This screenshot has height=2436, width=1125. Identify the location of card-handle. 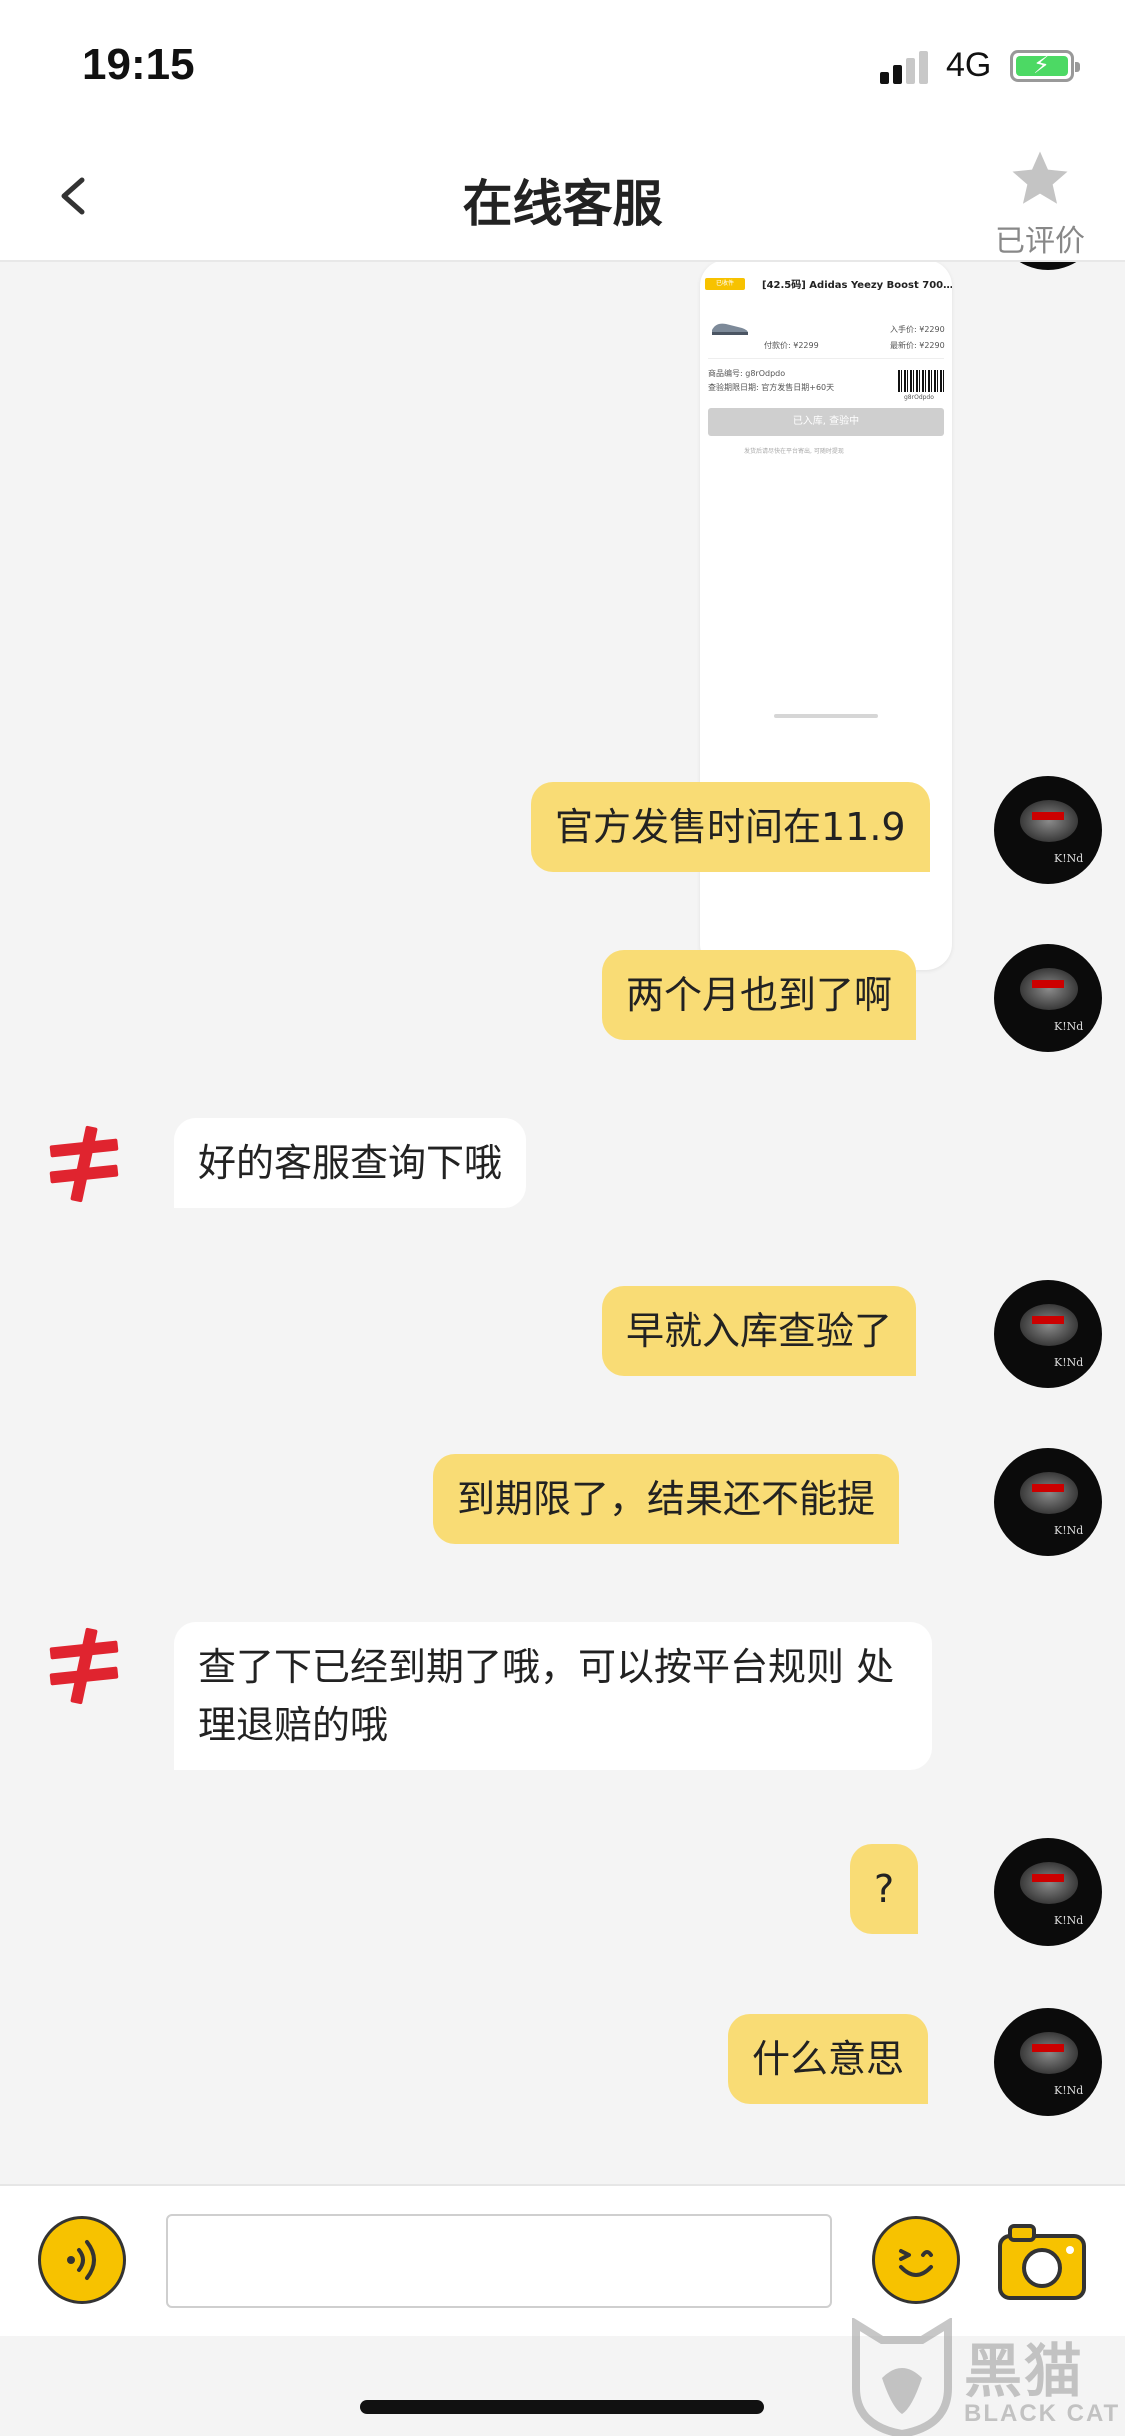
(826, 716).